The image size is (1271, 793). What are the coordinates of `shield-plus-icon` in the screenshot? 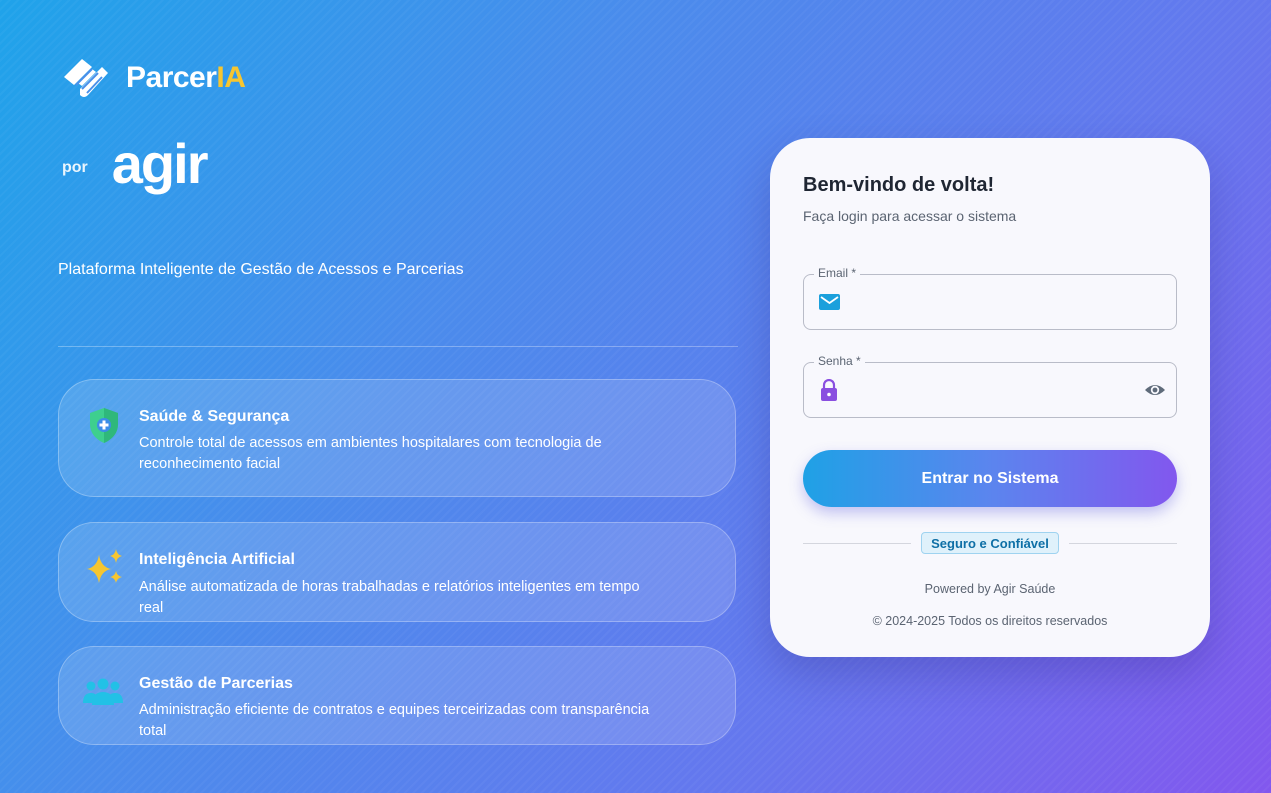 It's located at (104, 425).